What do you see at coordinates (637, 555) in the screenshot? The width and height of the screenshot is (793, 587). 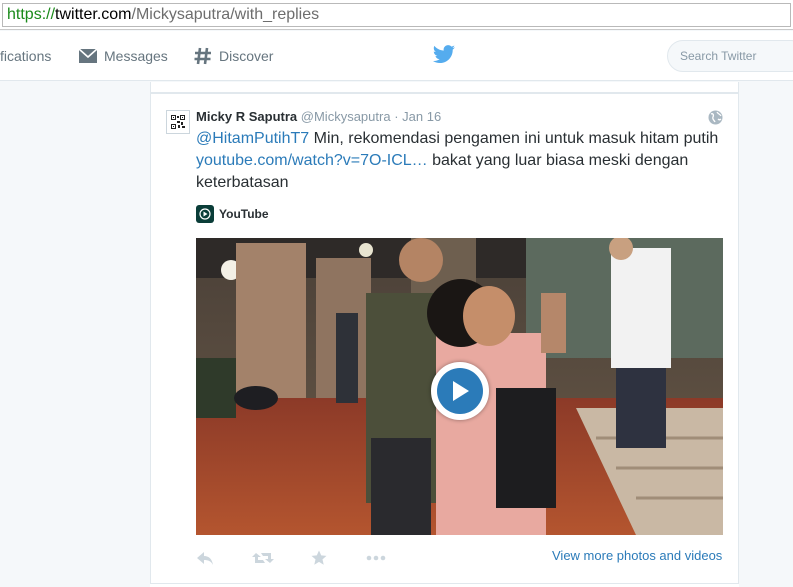 I see `view-more-link: View more photos and videos` at bounding box center [637, 555].